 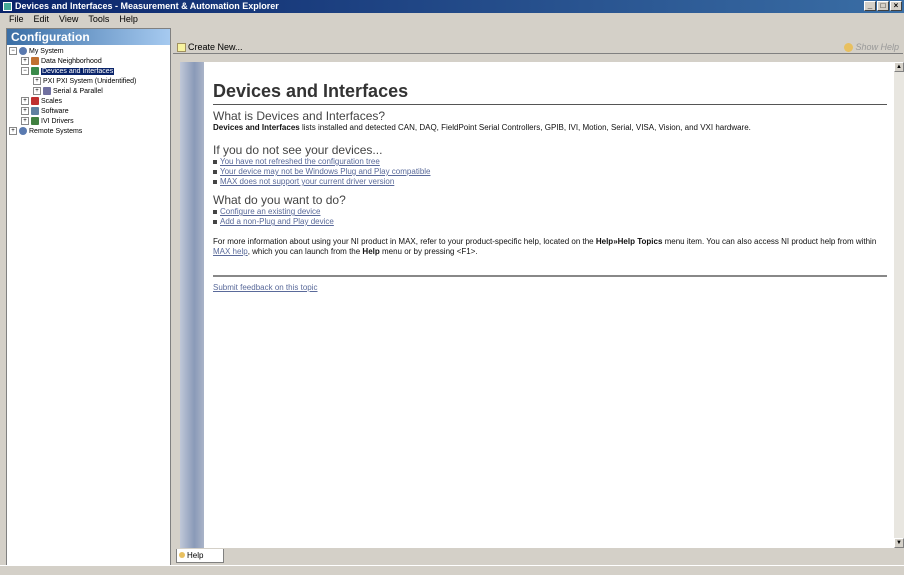 What do you see at coordinates (88, 37) in the screenshot?
I see `configuration-header: Configuration` at bounding box center [88, 37].